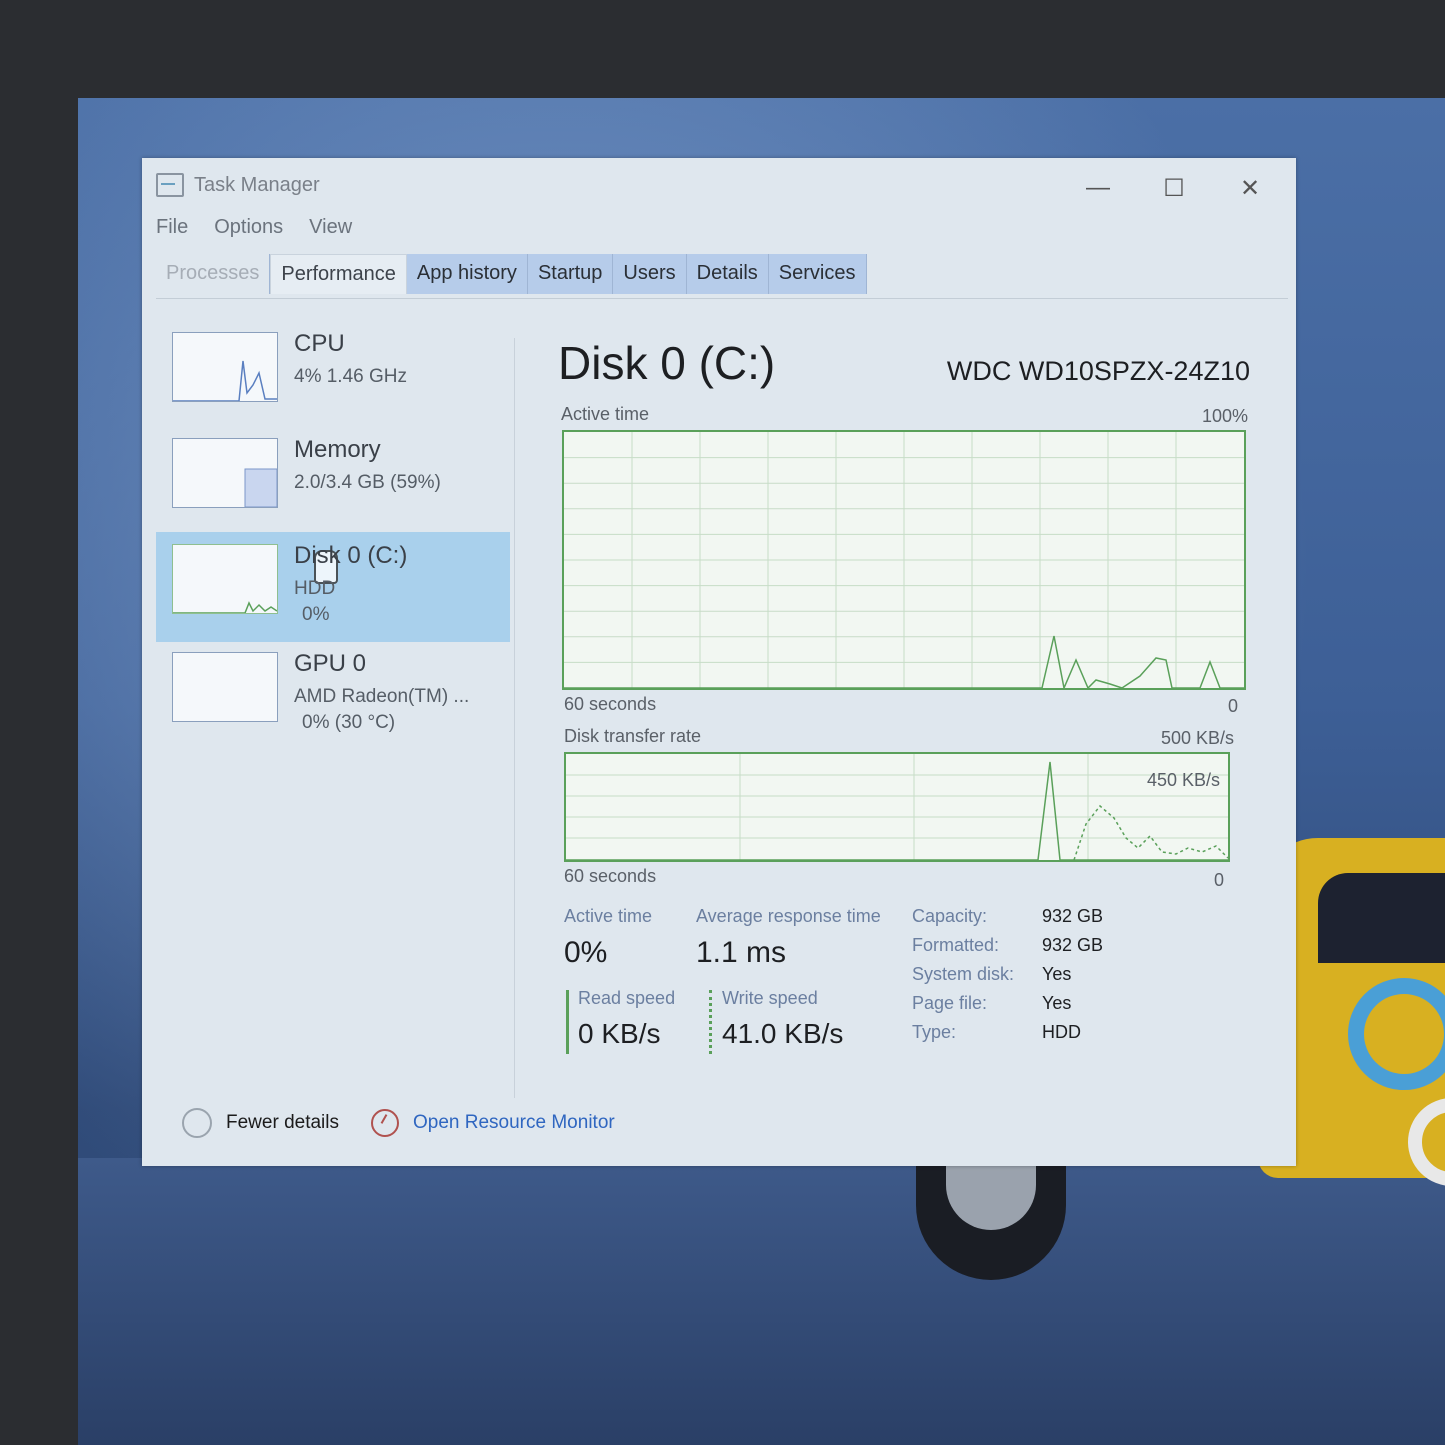 The width and height of the screenshot is (1445, 1445). What do you see at coordinates (1073, 945) in the screenshot?
I see `formatted-value: 932 GB` at bounding box center [1073, 945].